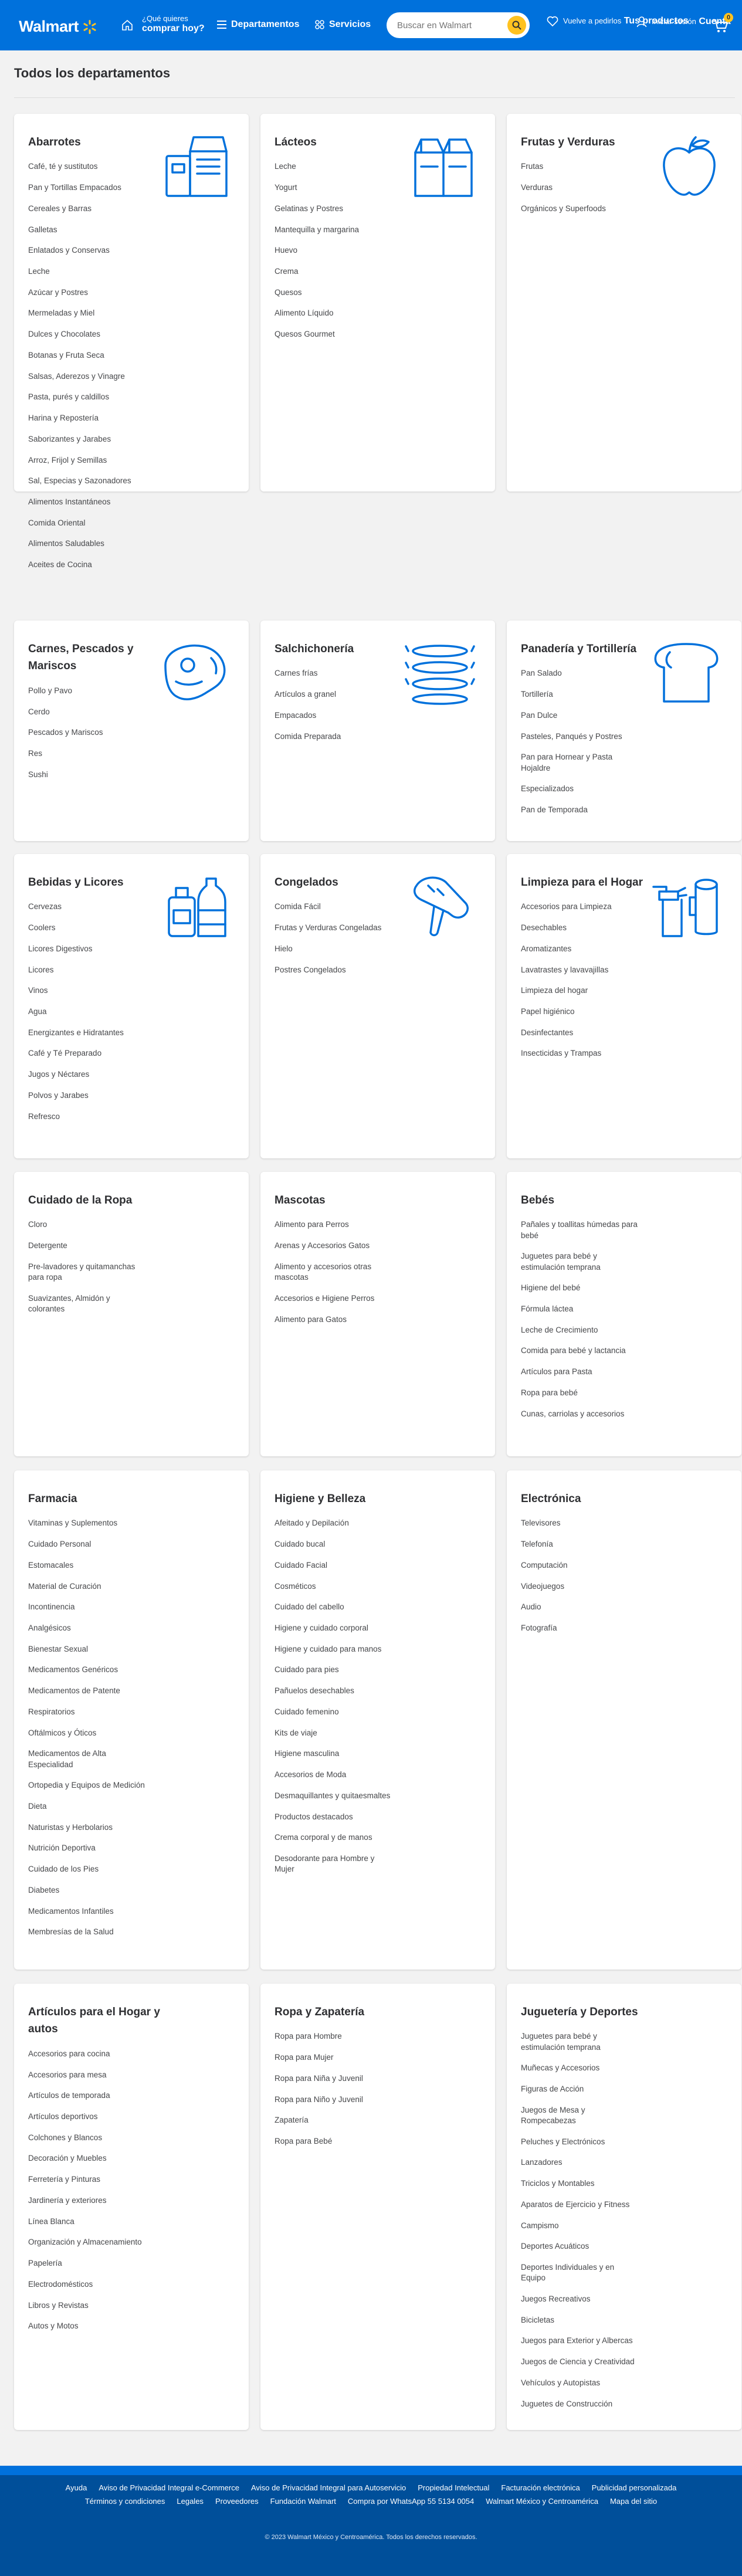 The height and width of the screenshot is (2576, 742). What do you see at coordinates (334, 1691) in the screenshot?
I see `category-link: Pañuelos desechables` at bounding box center [334, 1691].